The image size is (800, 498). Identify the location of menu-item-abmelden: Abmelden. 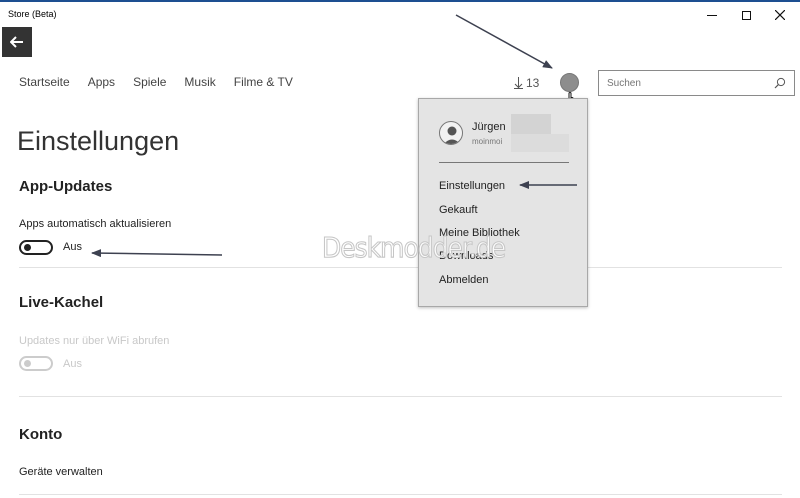
(464, 280).